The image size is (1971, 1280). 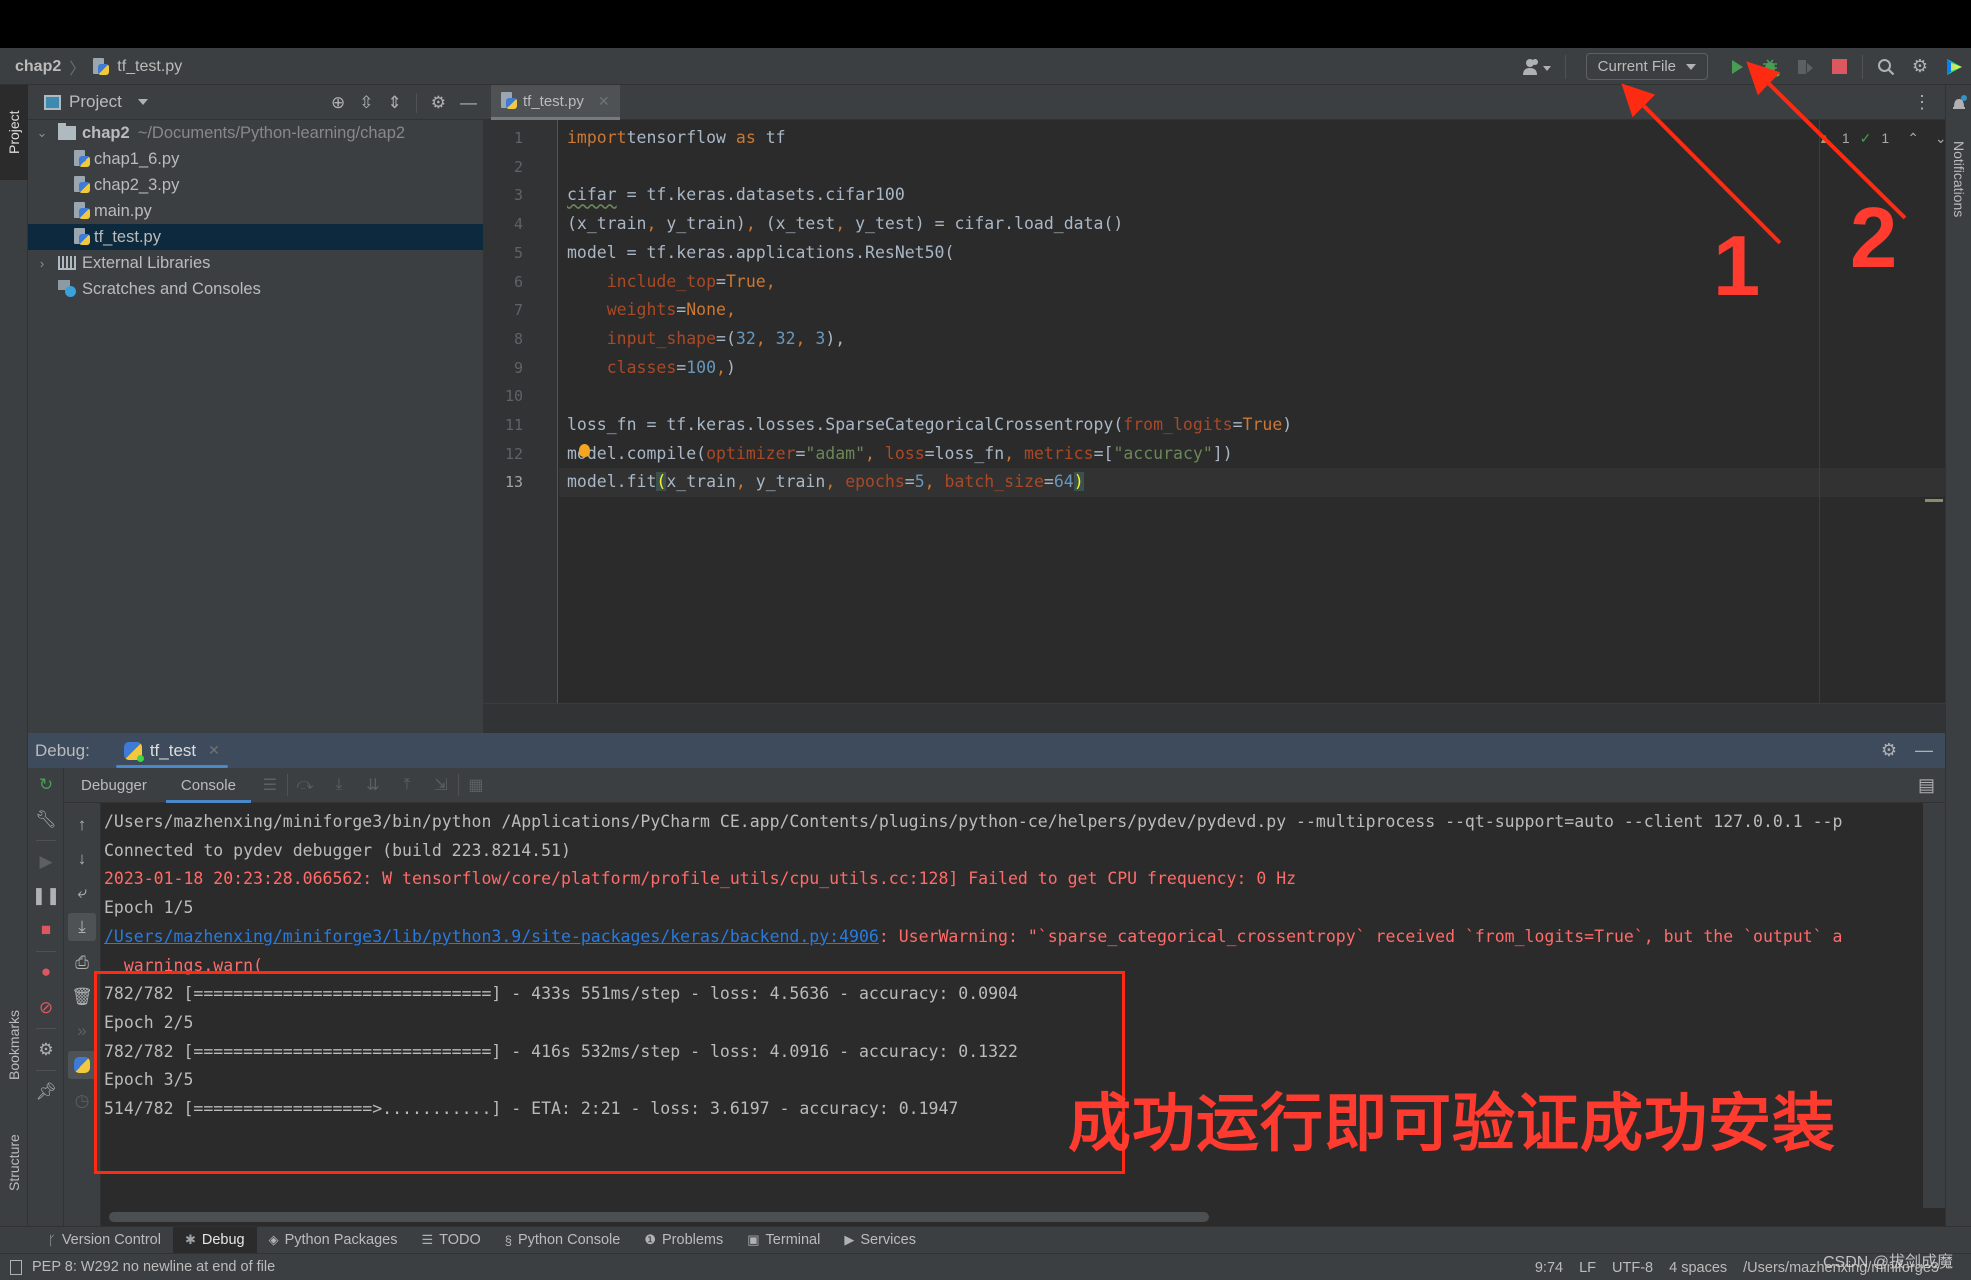 I want to click on code-line: input_shape=(32, 32, 3),, so click(x=706, y=339).